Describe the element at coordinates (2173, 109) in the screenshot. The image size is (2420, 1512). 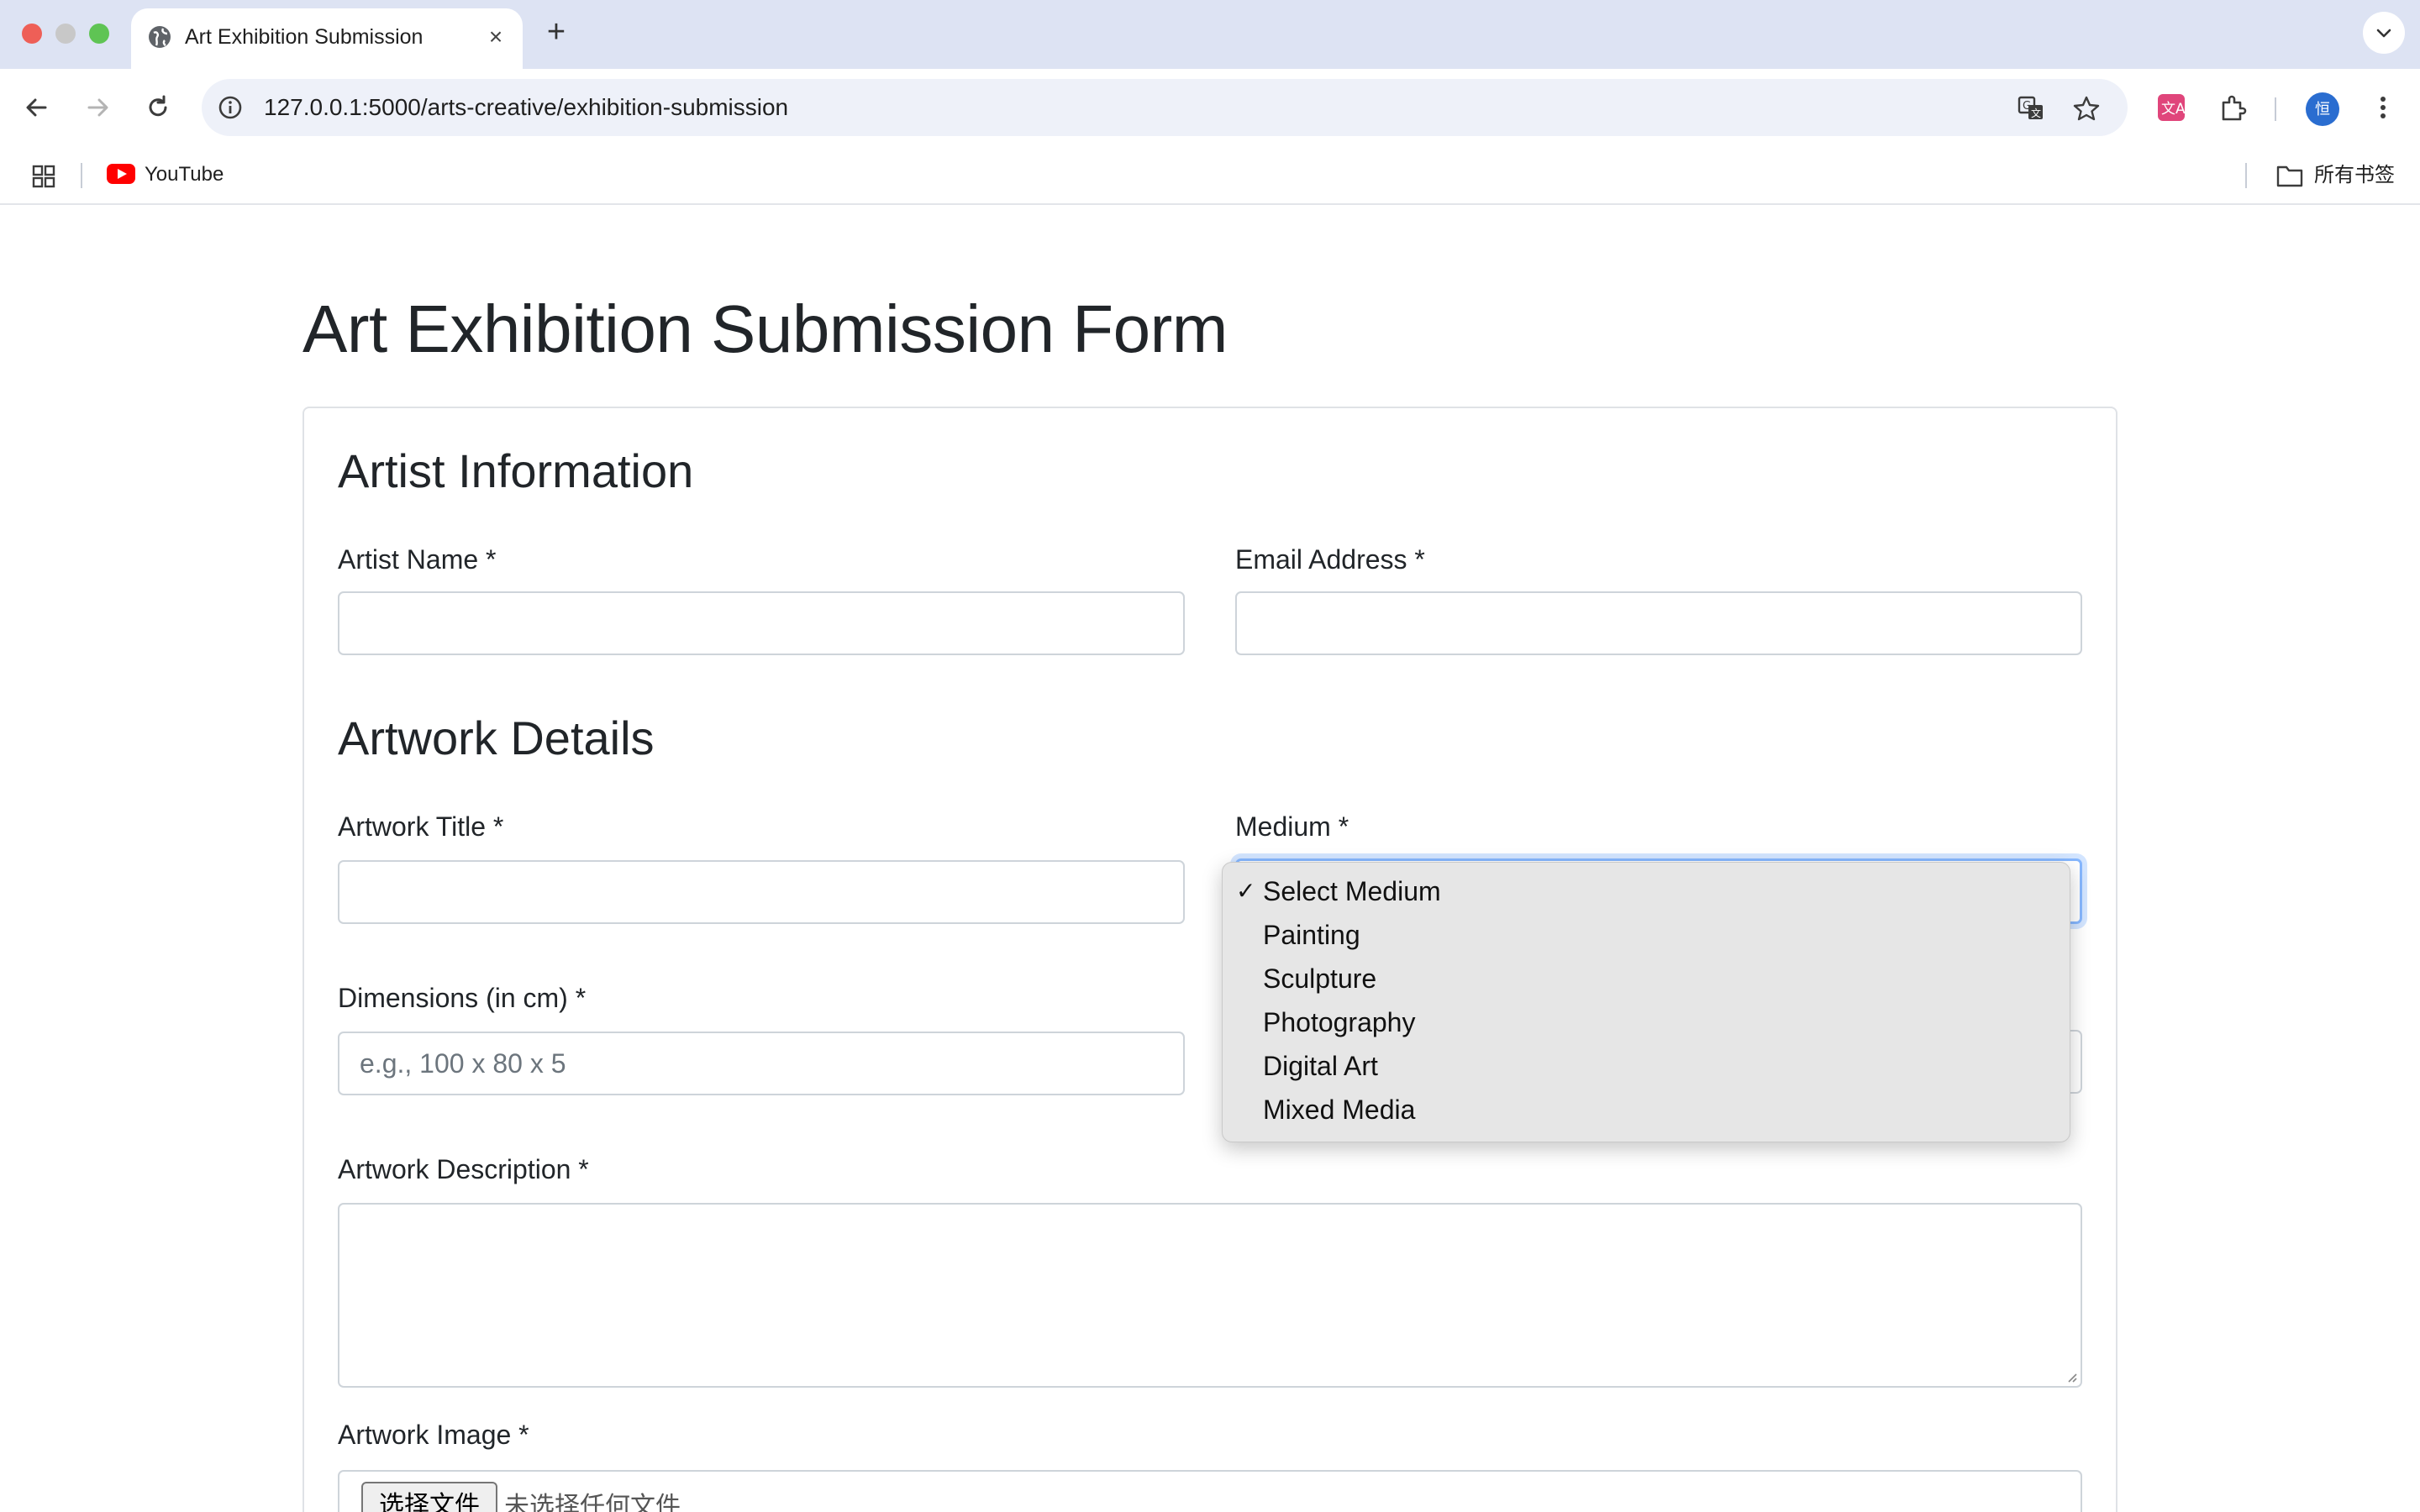
I see `svg-text: 文A` at that location.